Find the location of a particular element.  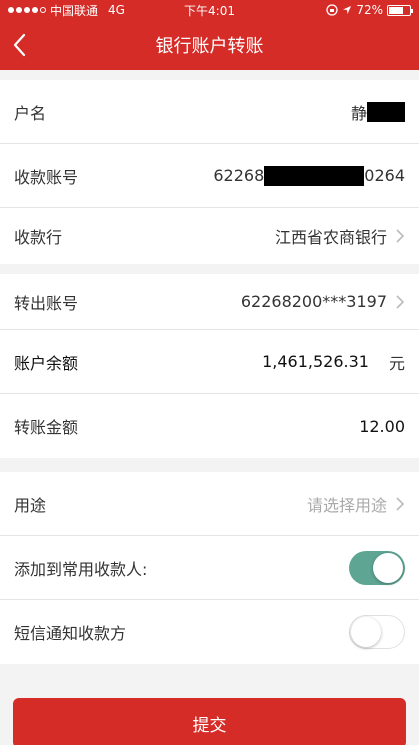

nav-bar: 银行账户转账 is located at coordinates (209, 45).